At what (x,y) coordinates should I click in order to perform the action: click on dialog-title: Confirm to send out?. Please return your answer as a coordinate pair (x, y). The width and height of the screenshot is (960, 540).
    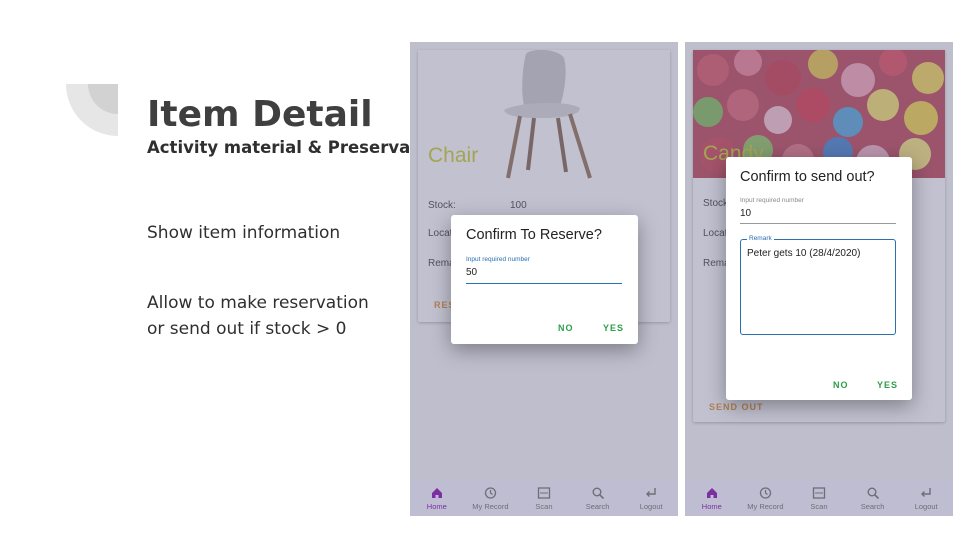
    Looking at the image, I should click on (807, 177).